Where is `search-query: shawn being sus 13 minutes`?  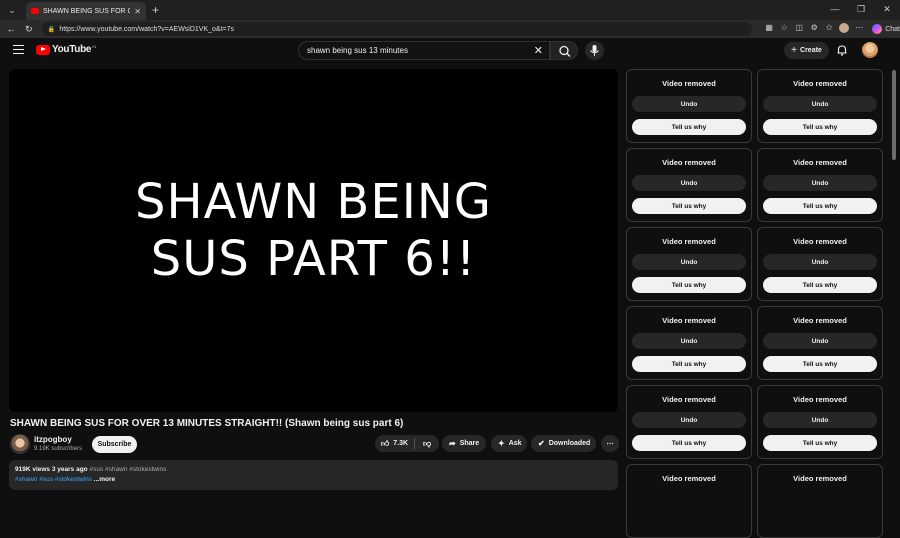
search-query: shawn being sus 13 minutes is located at coordinates (357, 50).